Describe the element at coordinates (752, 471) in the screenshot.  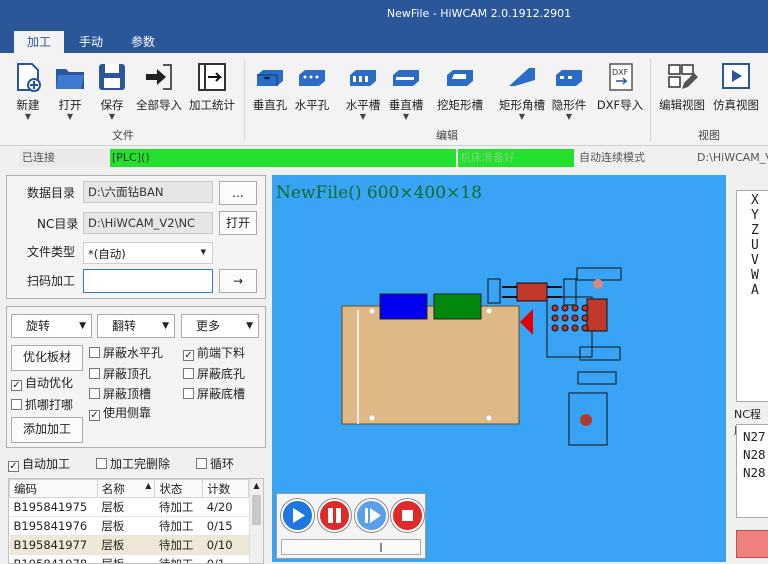
I see `nc-program-list: N27 N28 N28` at that location.